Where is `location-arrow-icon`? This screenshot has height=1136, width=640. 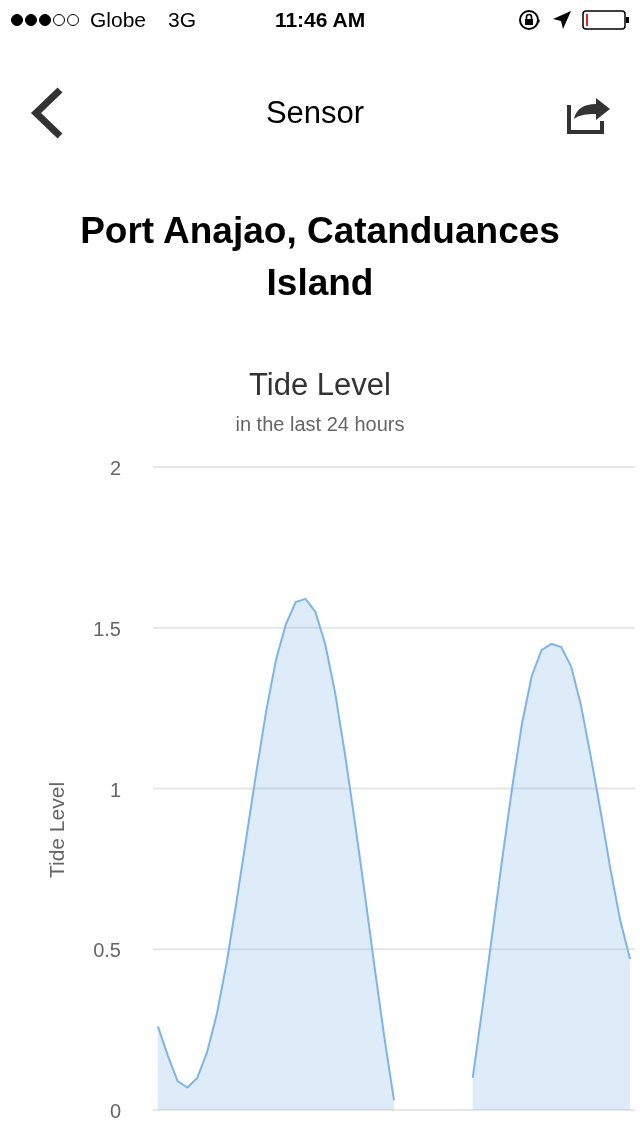
location-arrow-icon is located at coordinates (562, 20).